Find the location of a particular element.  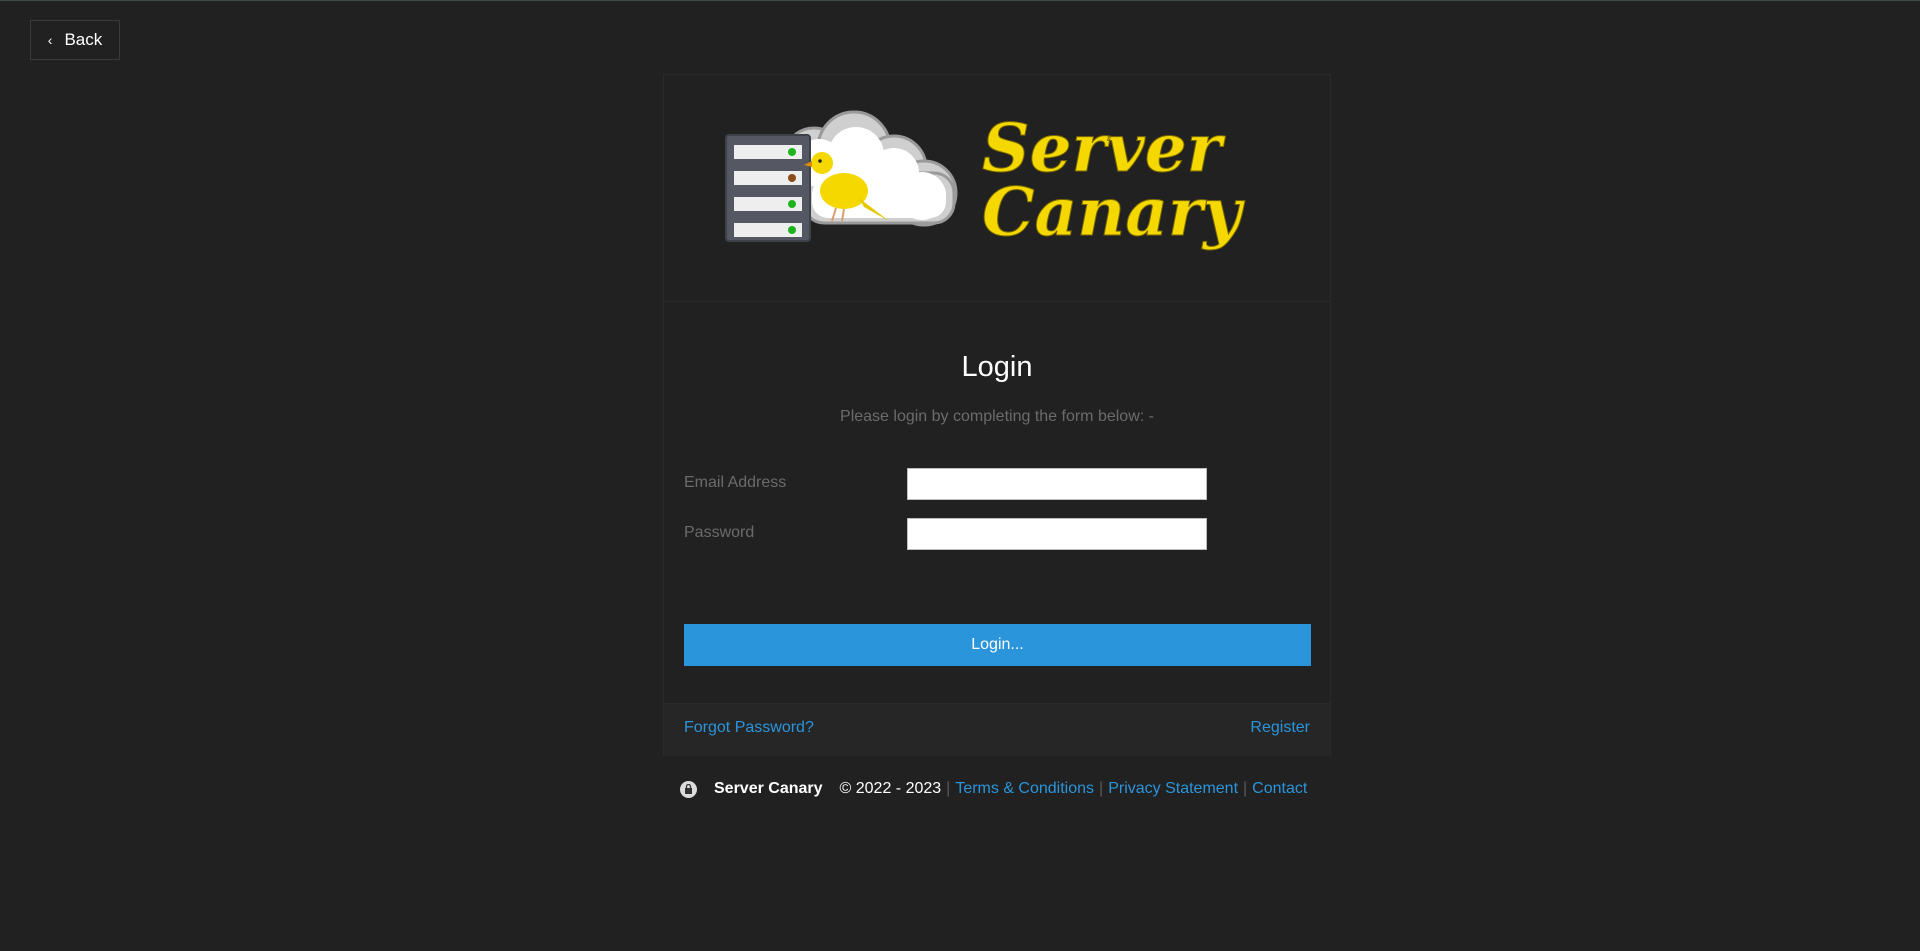

login-title: Login is located at coordinates (997, 367).